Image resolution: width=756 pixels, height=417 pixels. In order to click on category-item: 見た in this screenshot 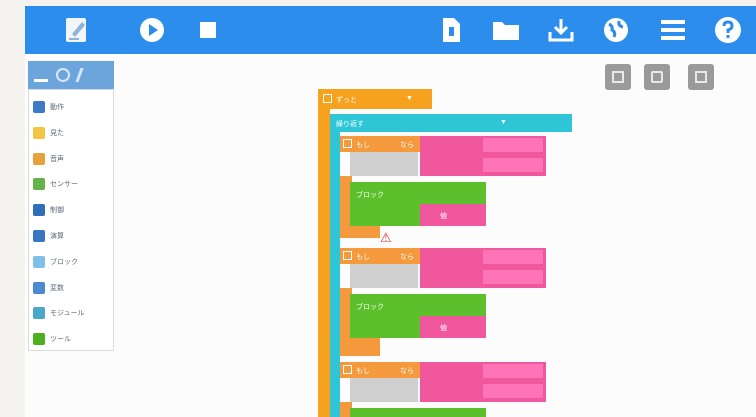, I will do `click(72, 133)`.